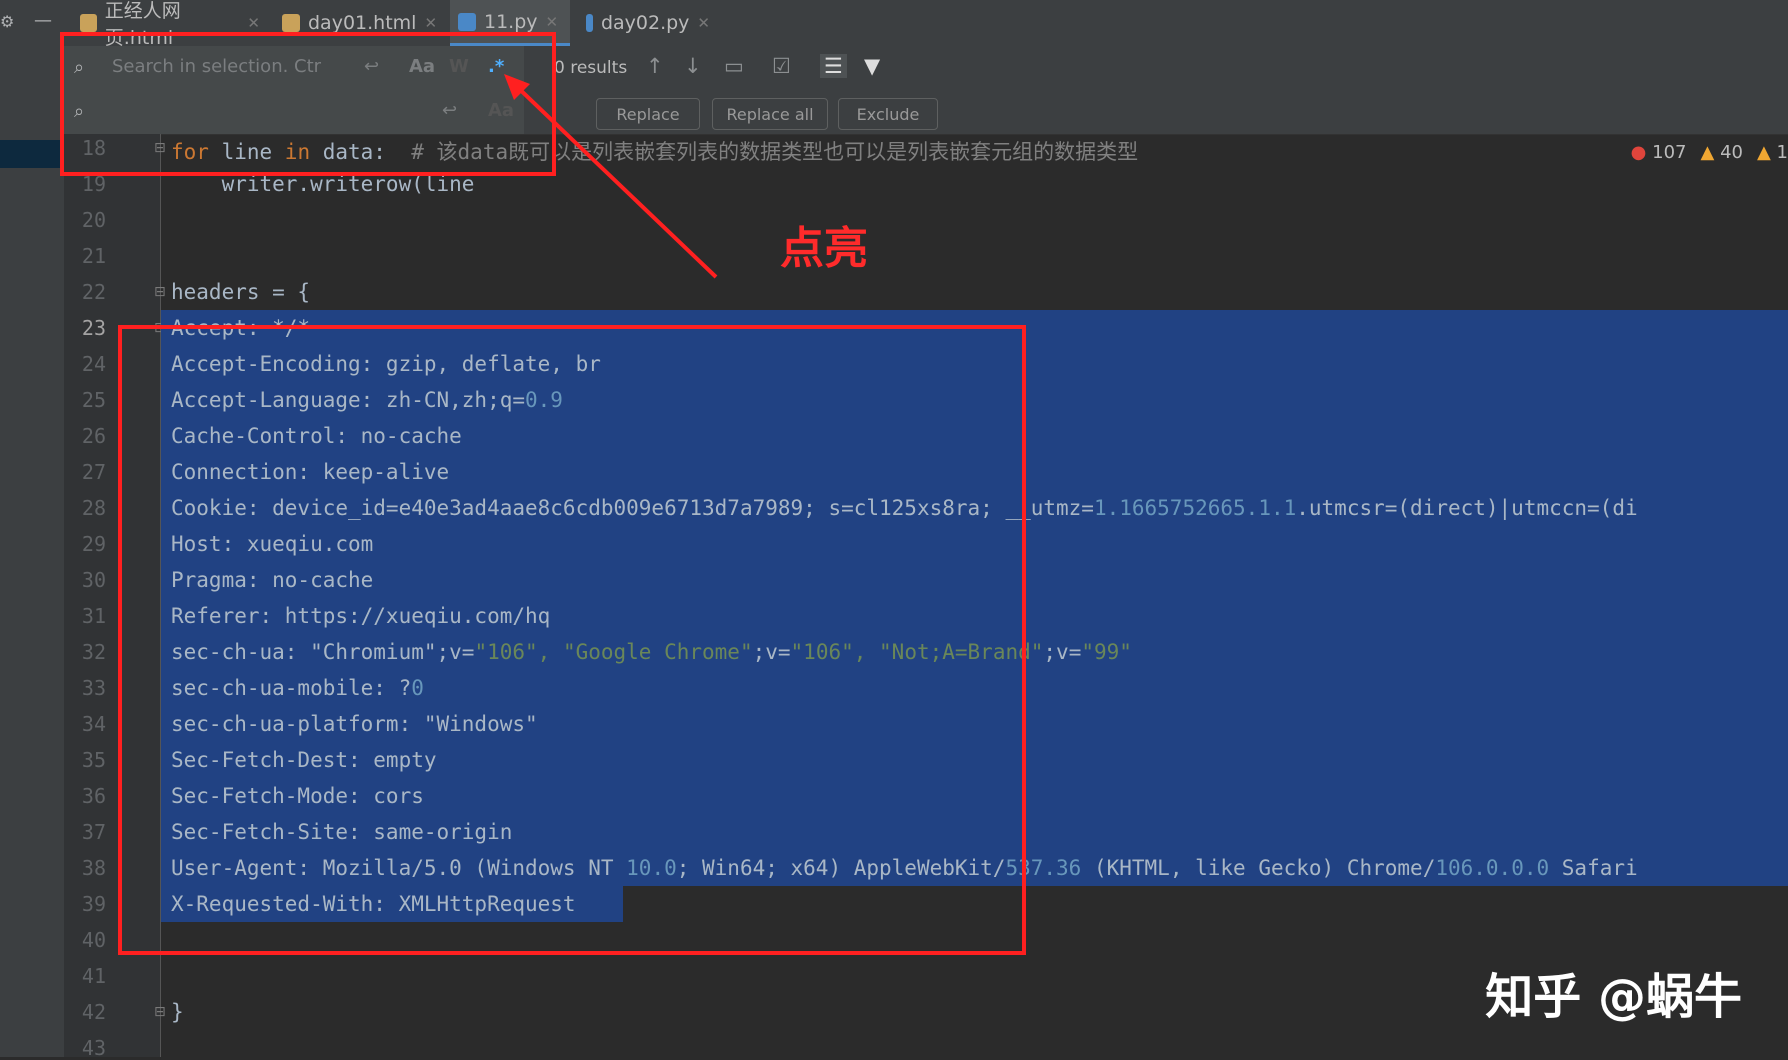 This screenshot has width=1788, height=1060. What do you see at coordinates (611, 176) in the screenshot?
I see `annotation-arrow` at bounding box center [611, 176].